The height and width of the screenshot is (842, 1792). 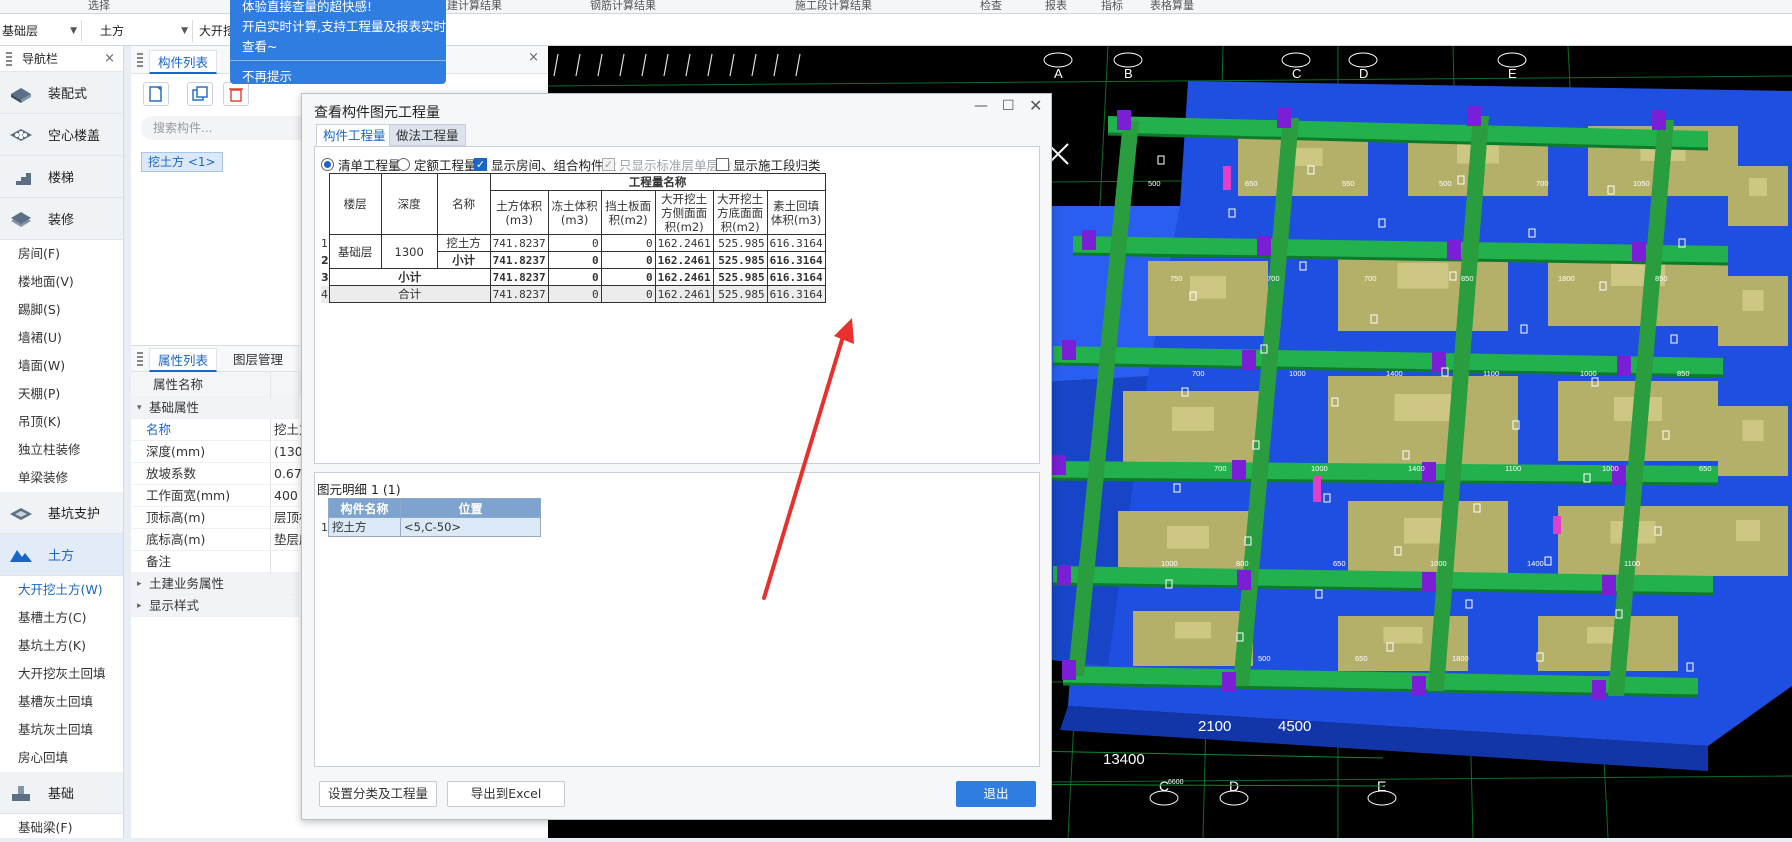 I want to click on menu-rebar-result: 钢筋计算结果, so click(x=623, y=6).